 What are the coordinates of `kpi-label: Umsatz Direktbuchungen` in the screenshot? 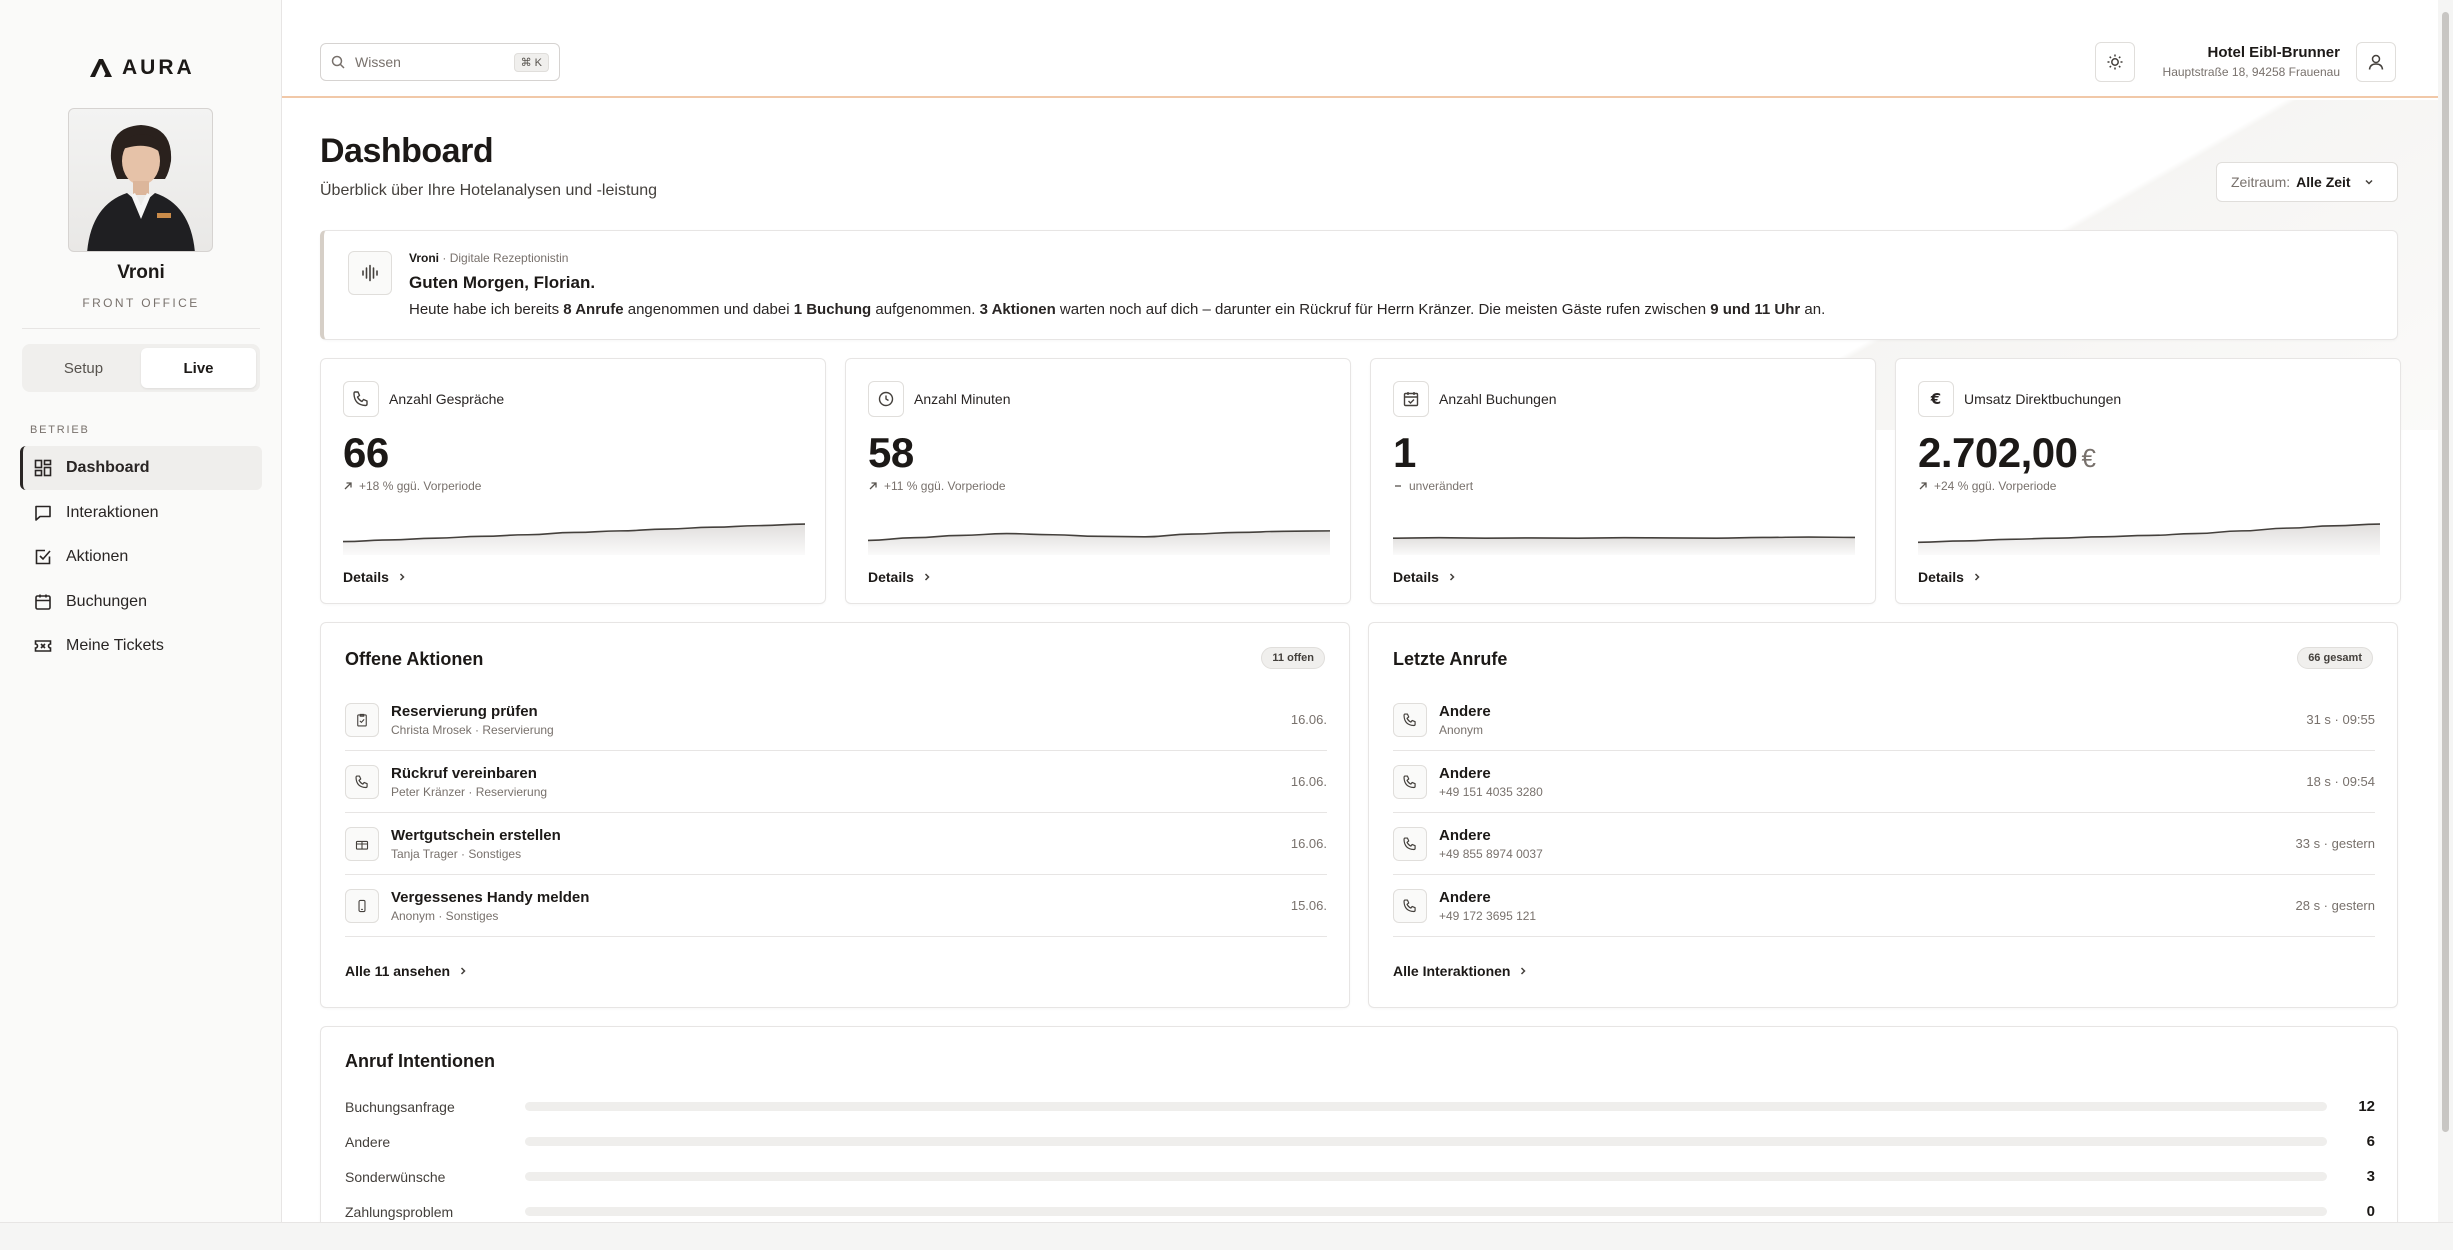 It's located at (2043, 399).